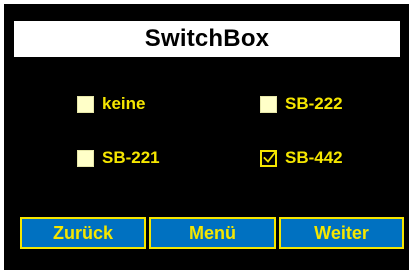 The width and height of the screenshot is (415, 277). I want to click on option-label-sb-222: SB-222, so click(314, 103).